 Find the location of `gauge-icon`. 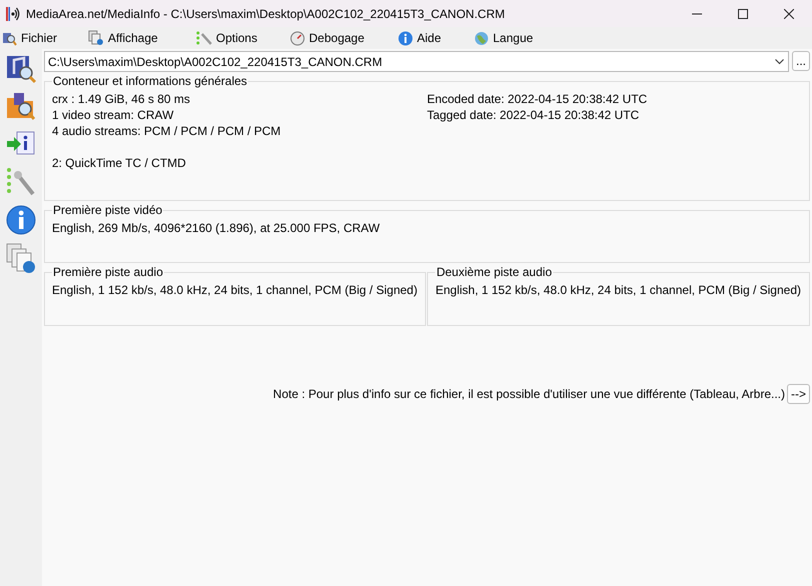

gauge-icon is located at coordinates (297, 38).